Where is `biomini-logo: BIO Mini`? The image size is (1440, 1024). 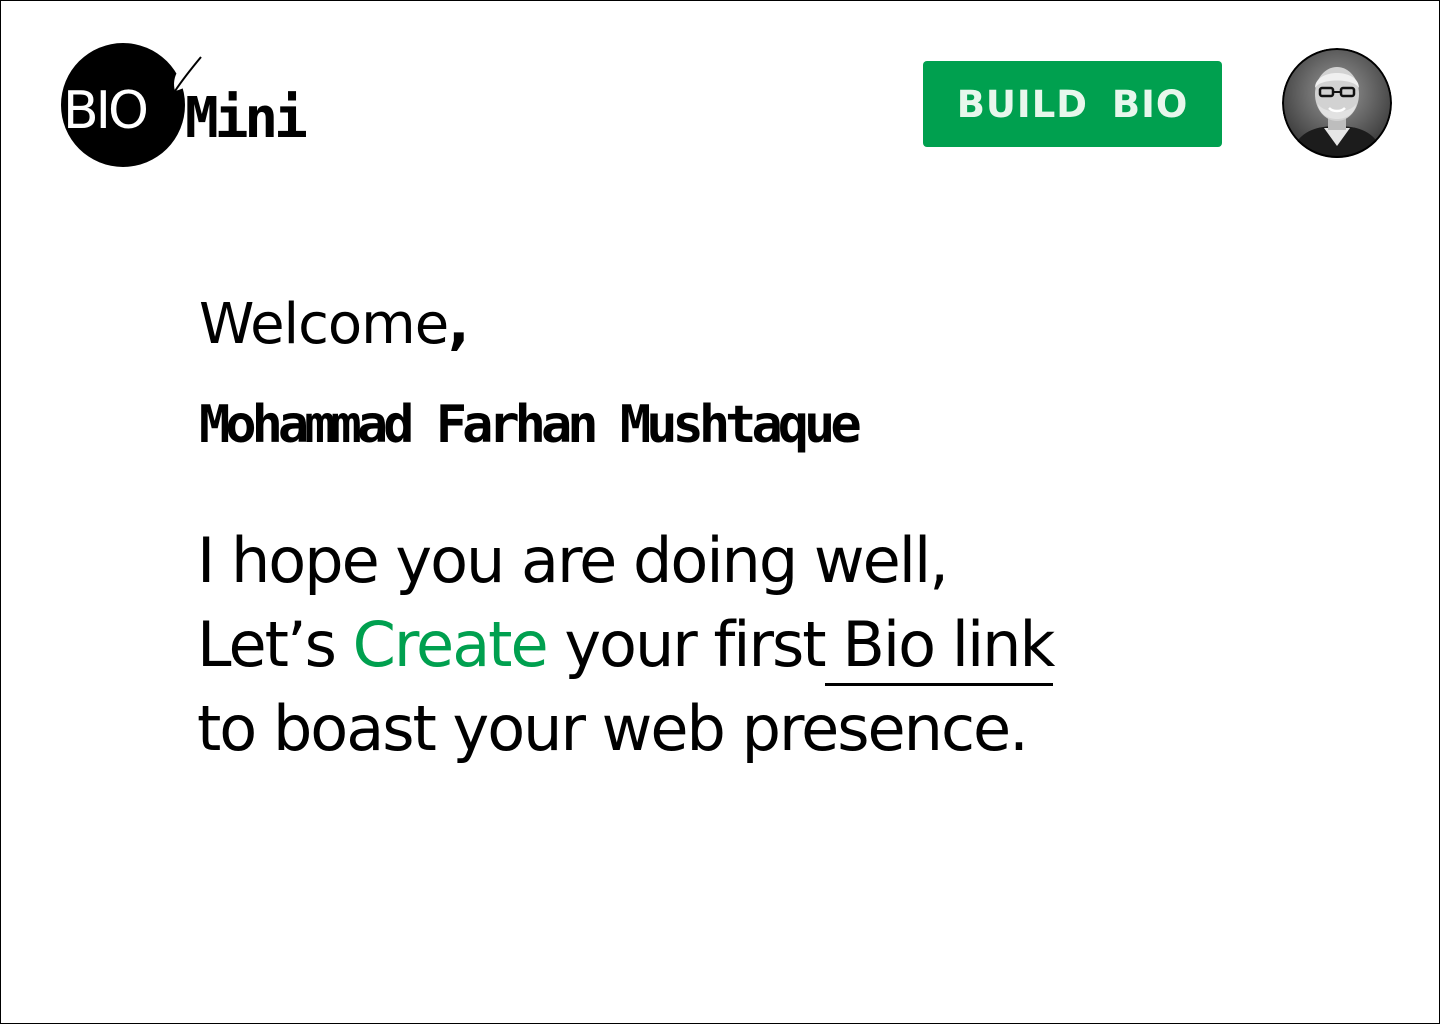 biomini-logo: BIO Mini is located at coordinates (186, 105).